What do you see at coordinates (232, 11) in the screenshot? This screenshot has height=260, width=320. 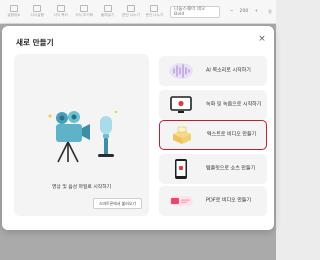 I see `minus-icon: −` at bounding box center [232, 11].